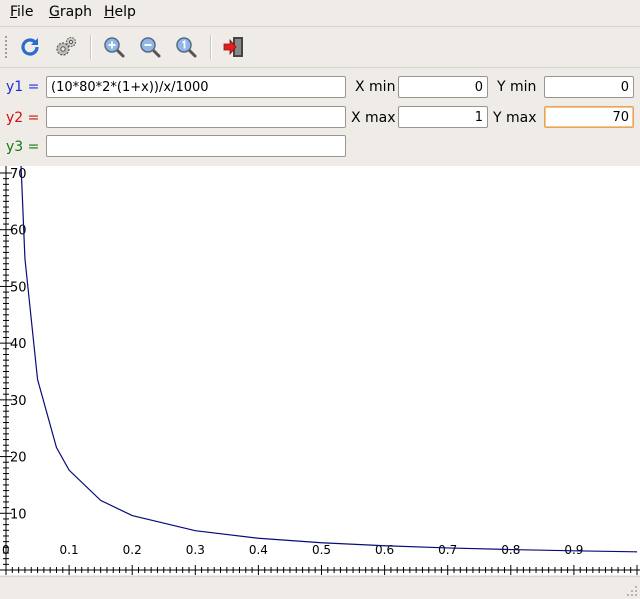 Image resolution: width=640 pixels, height=599 pixels. I want to click on settings-icon, so click(66, 46).